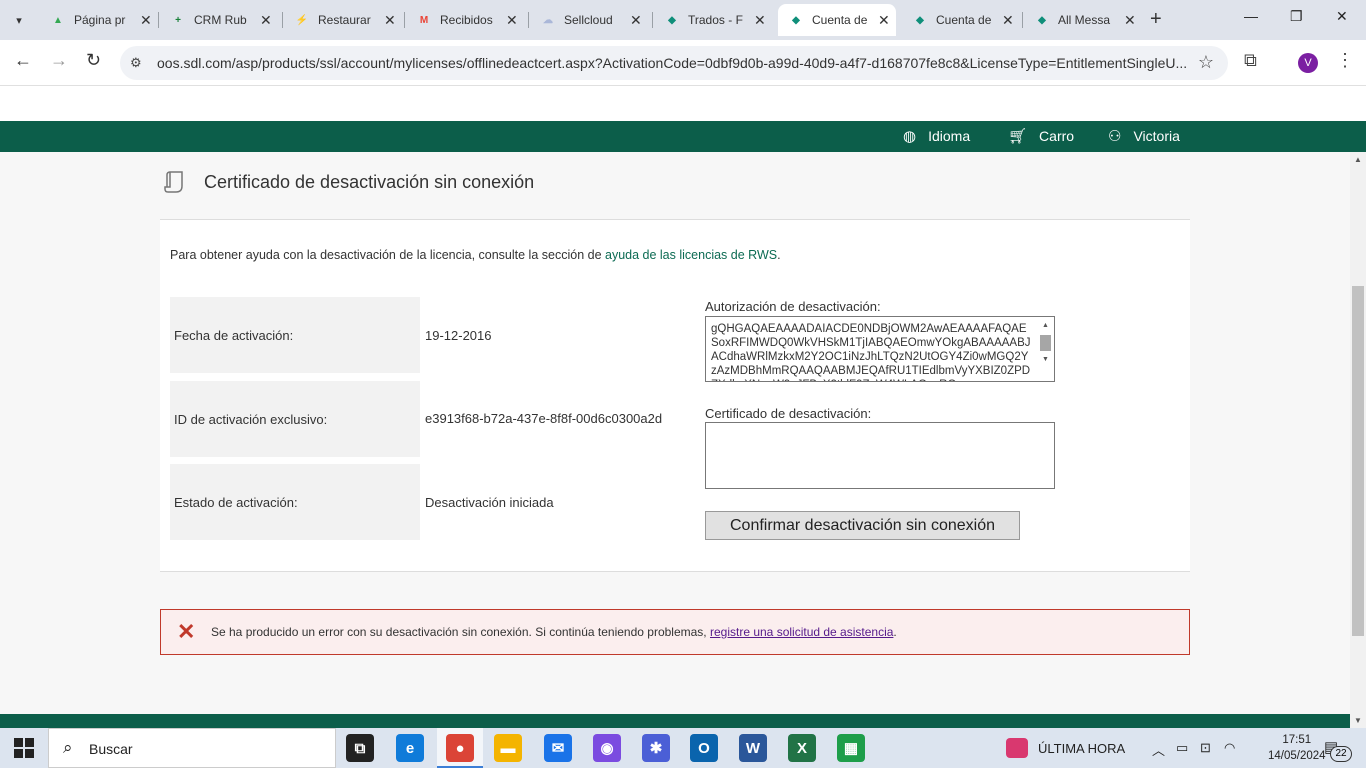  What do you see at coordinates (1115, 136) in the screenshot?
I see `user-icon: ⚇` at bounding box center [1115, 136].